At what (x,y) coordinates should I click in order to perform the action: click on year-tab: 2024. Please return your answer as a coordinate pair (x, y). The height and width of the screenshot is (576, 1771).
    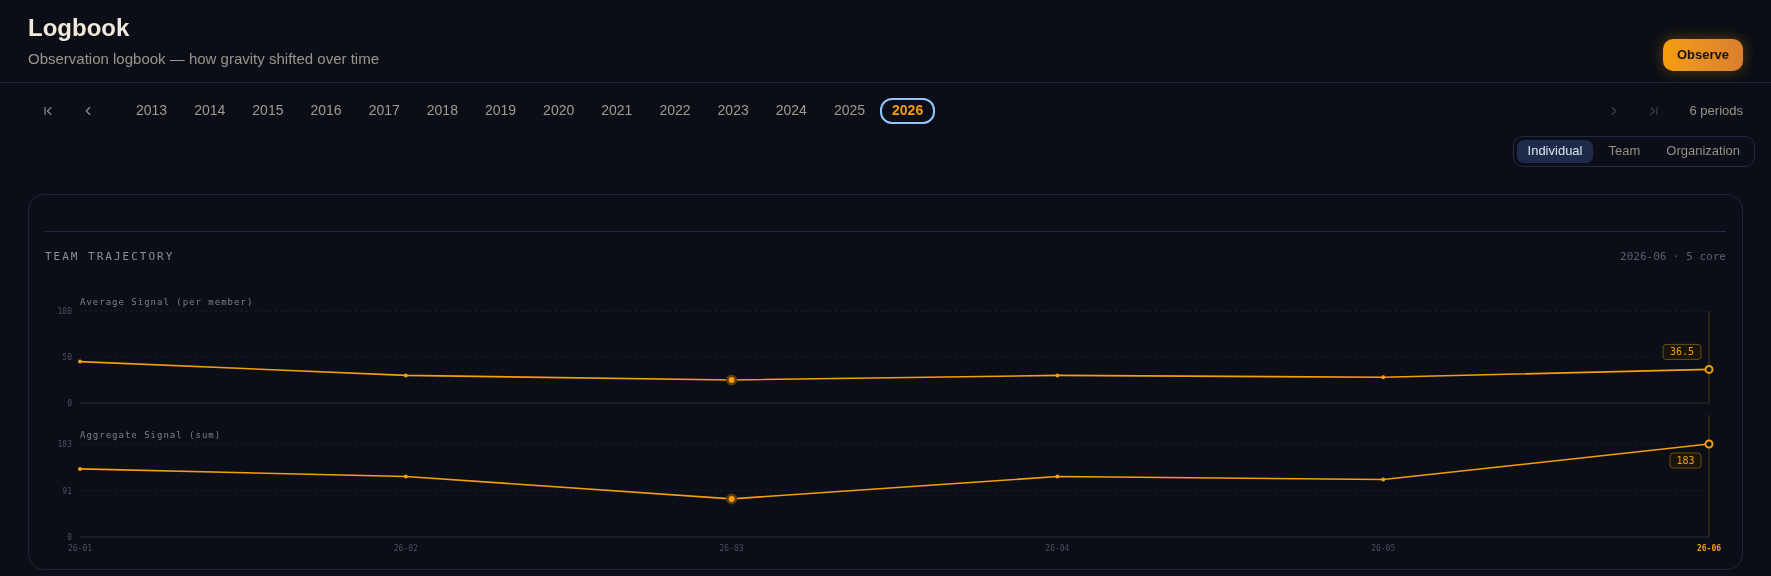
    Looking at the image, I should click on (791, 110).